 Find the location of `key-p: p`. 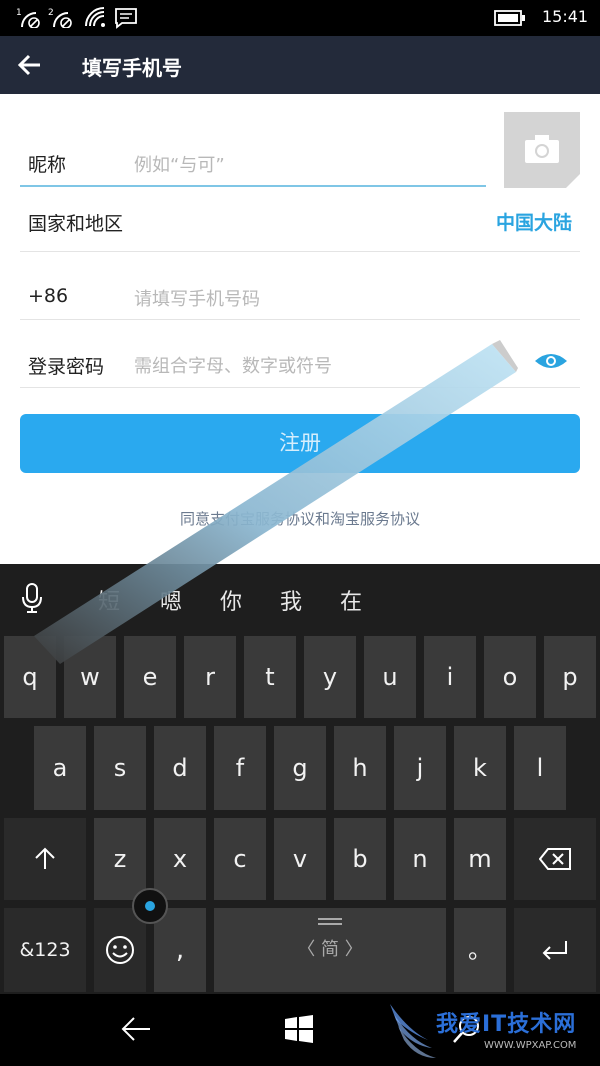

key-p: p is located at coordinates (570, 677).